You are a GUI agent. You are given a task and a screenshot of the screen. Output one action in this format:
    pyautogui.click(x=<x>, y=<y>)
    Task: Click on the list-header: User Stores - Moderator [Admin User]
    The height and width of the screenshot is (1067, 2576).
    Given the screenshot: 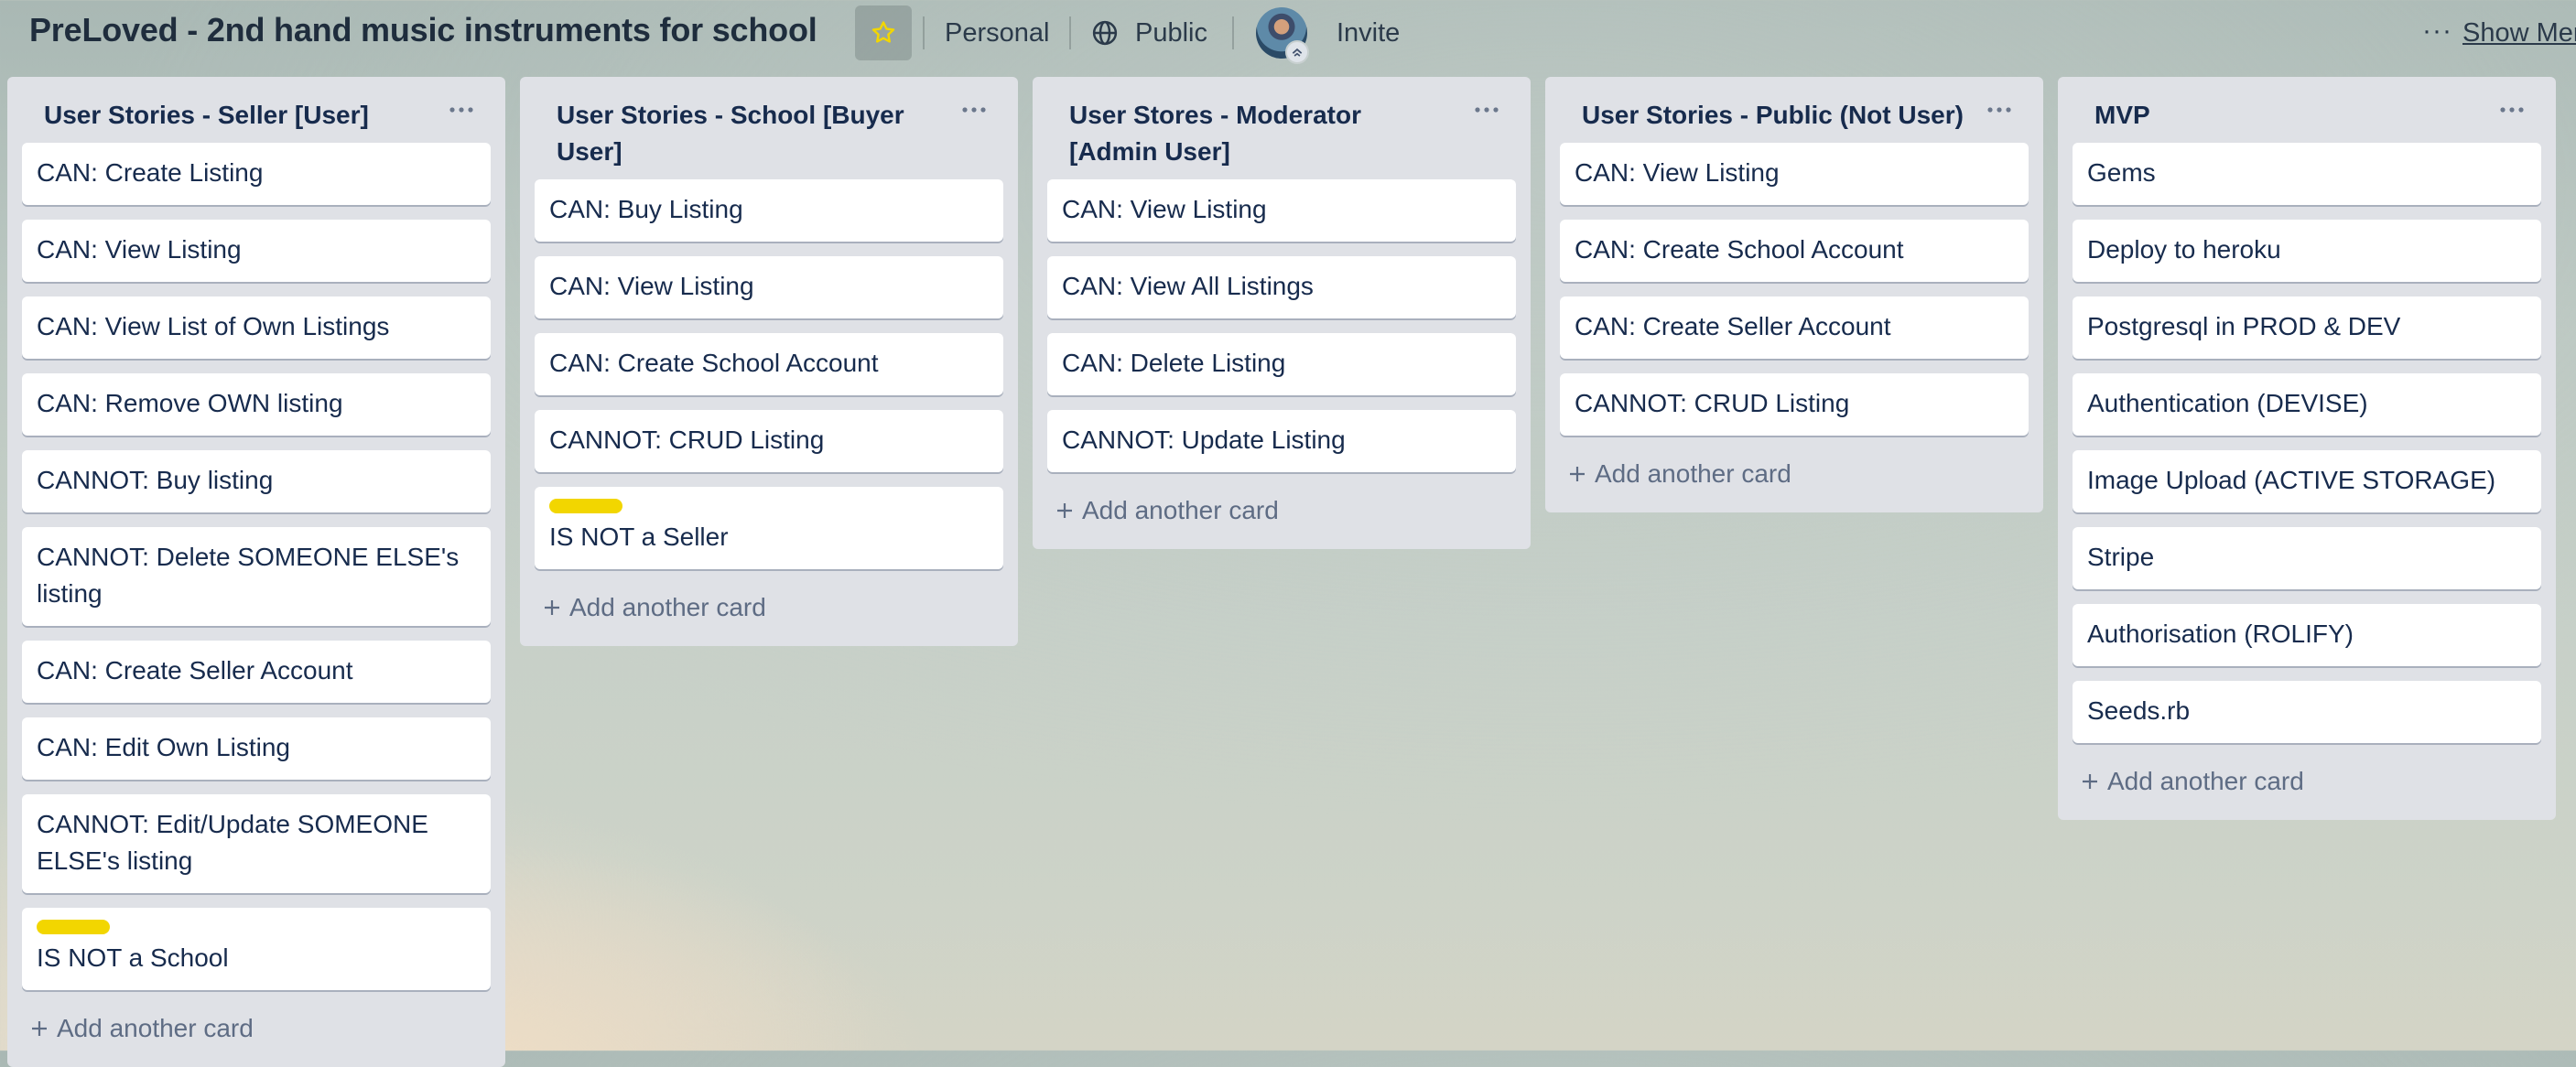 What is the action you would take?
    pyautogui.click(x=1282, y=125)
    